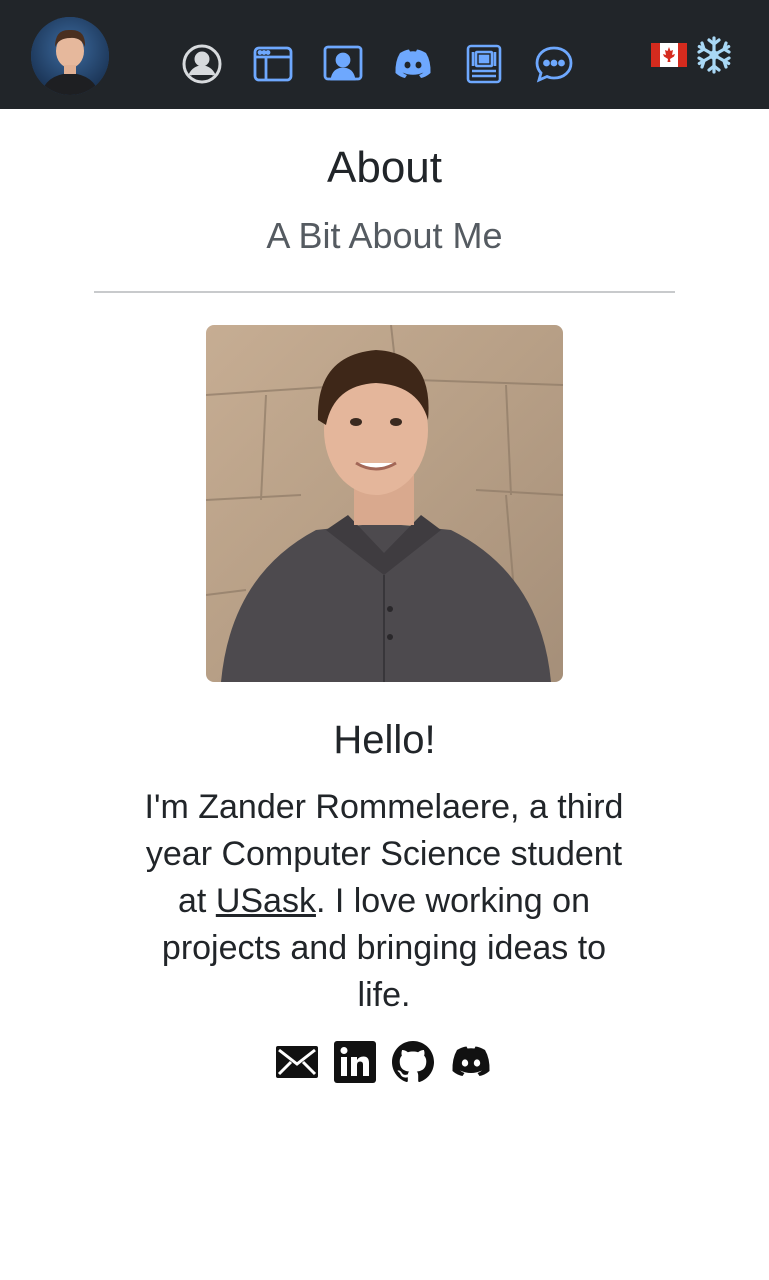 The height and width of the screenshot is (1280, 769). What do you see at coordinates (471, 1062) in the screenshot?
I see `discord-icon` at bounding box center [471, 1062].